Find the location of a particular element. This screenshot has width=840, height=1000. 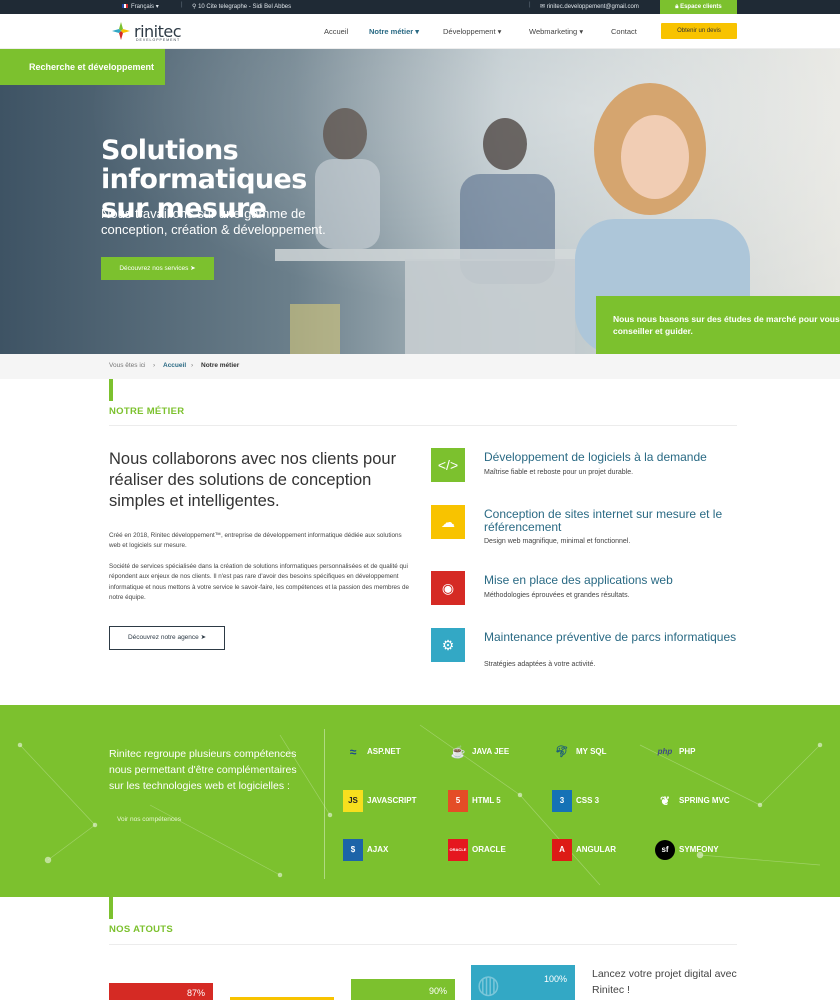

tech-item-symfony: sf SYMFONY is located at coordinates (687, 850).